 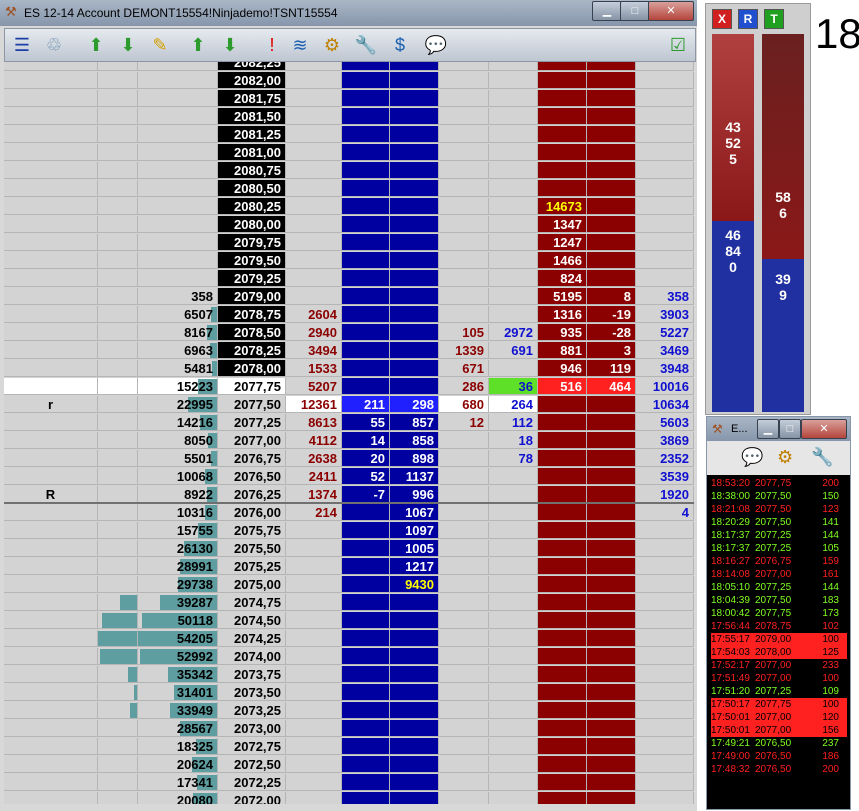 I want to click on ladder-row: 2082,00, so click(x=349, y=81).